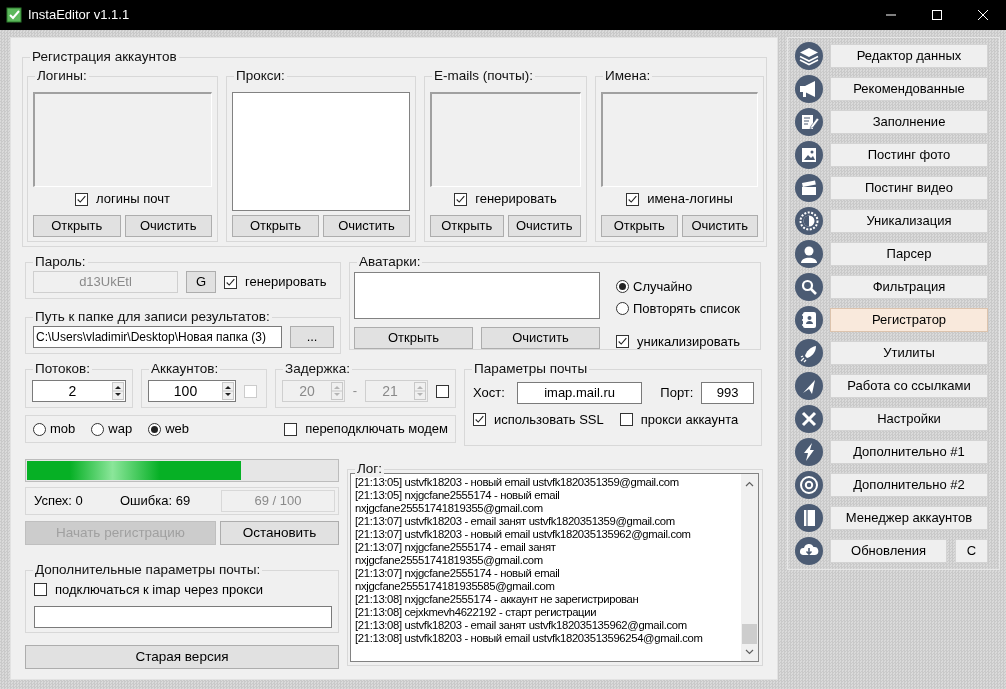 This screenshot has width=1006, height=689. What do you see at coordinates (909, 452) in the screenshot?
I see `sidebar-item: Дополнительно #1` at bounding box center [909, 452].